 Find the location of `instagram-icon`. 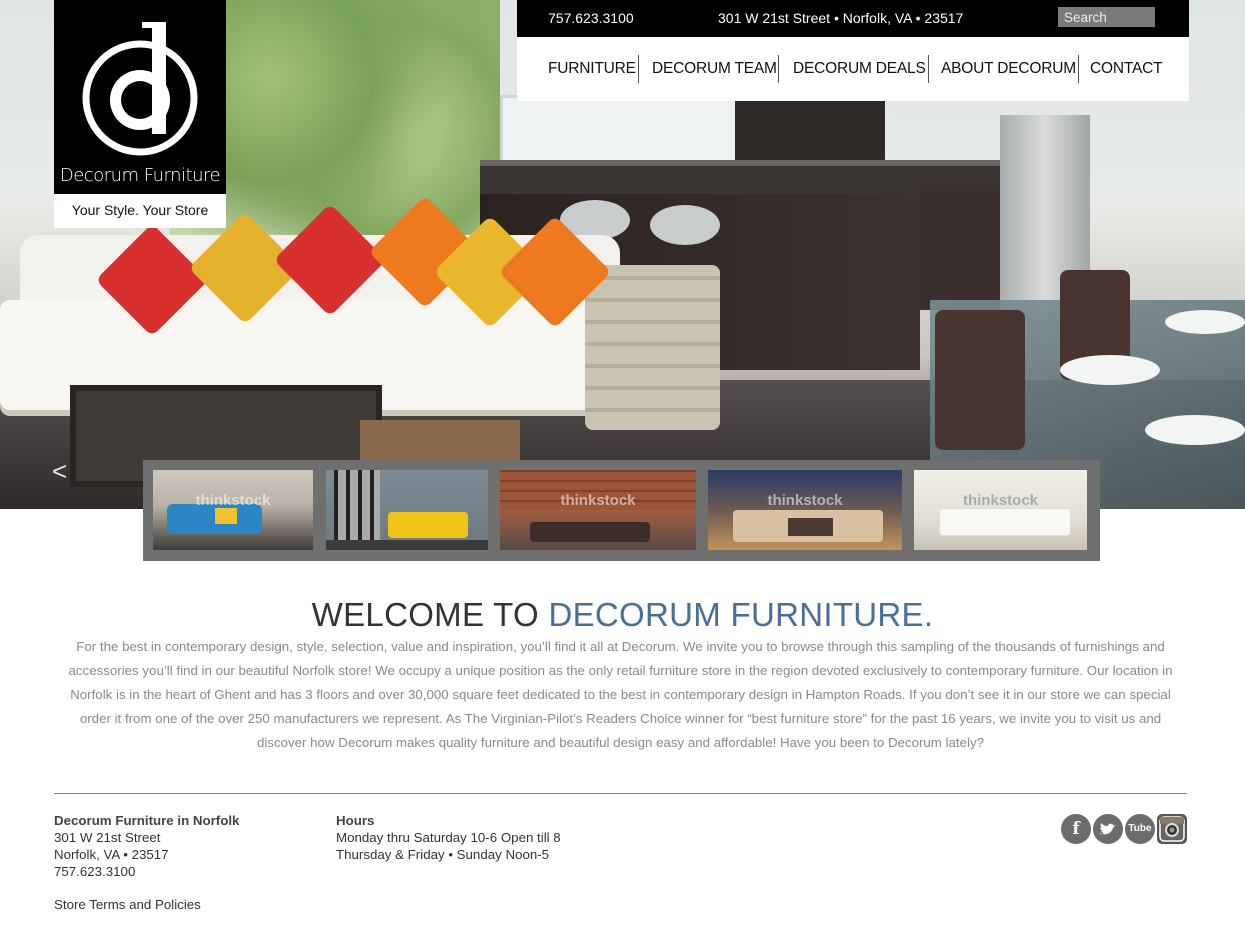

instagram-icon is located at coordinates (1172, 829).